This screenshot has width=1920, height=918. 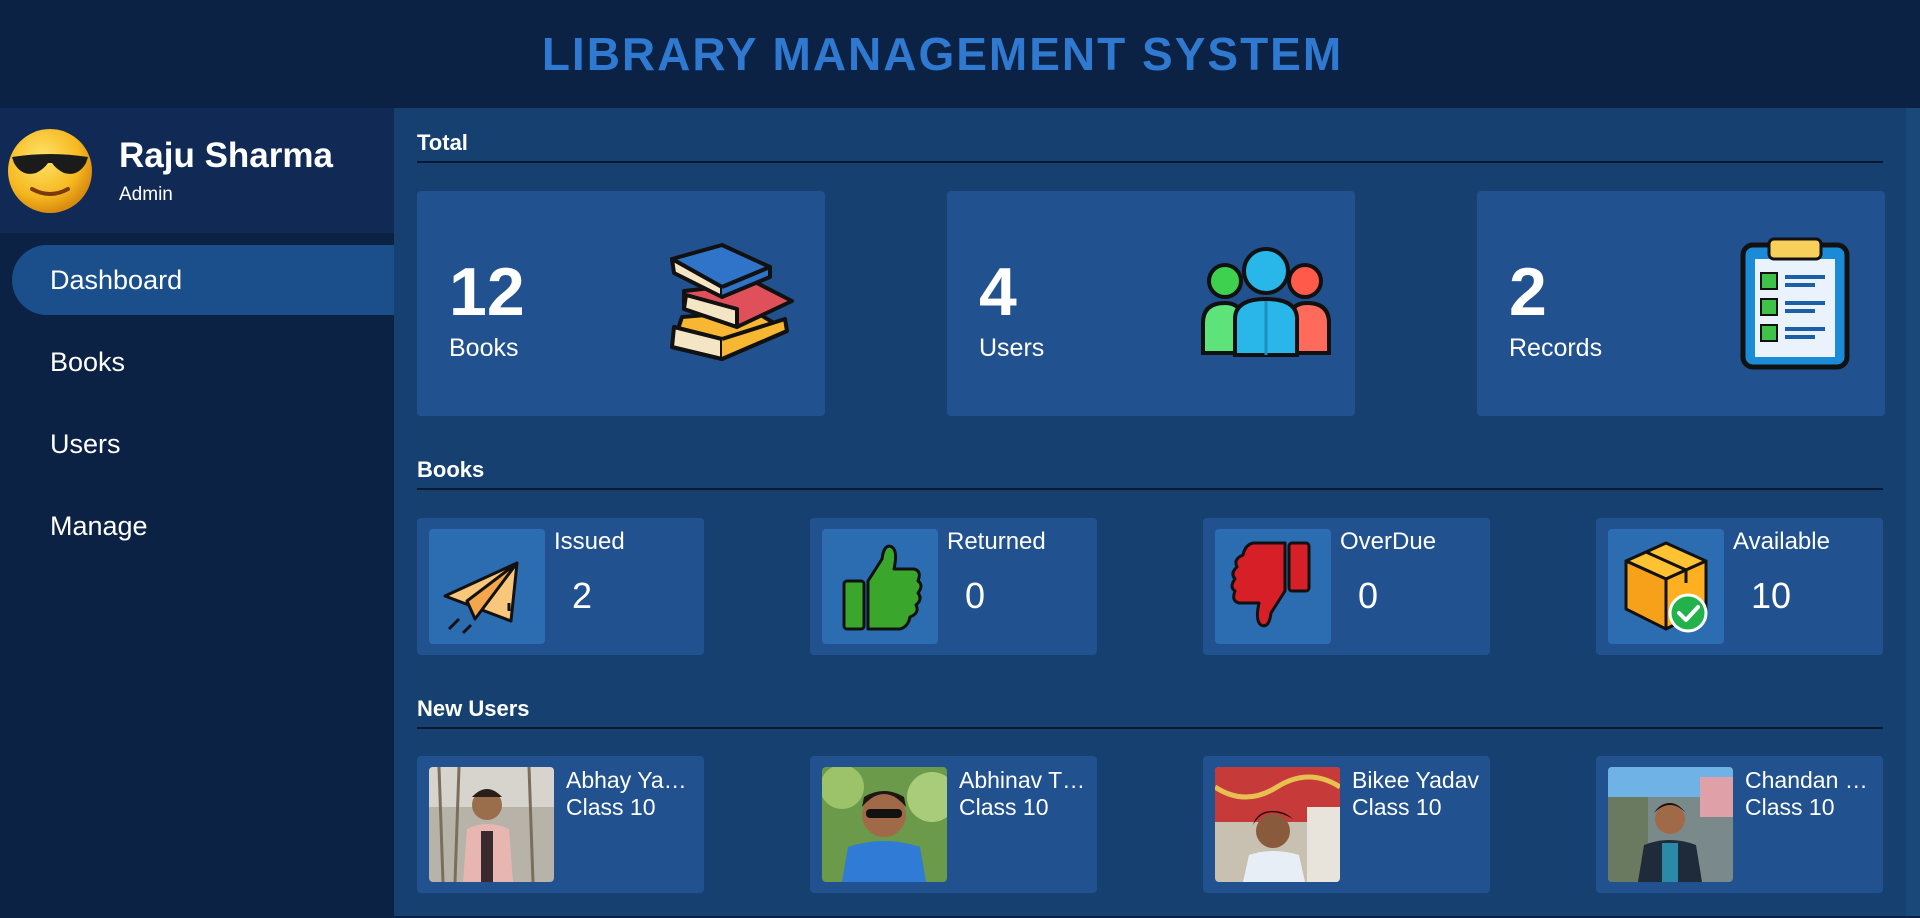 I want to click on issued-card: Issued 2, so click(x=560, y=586).